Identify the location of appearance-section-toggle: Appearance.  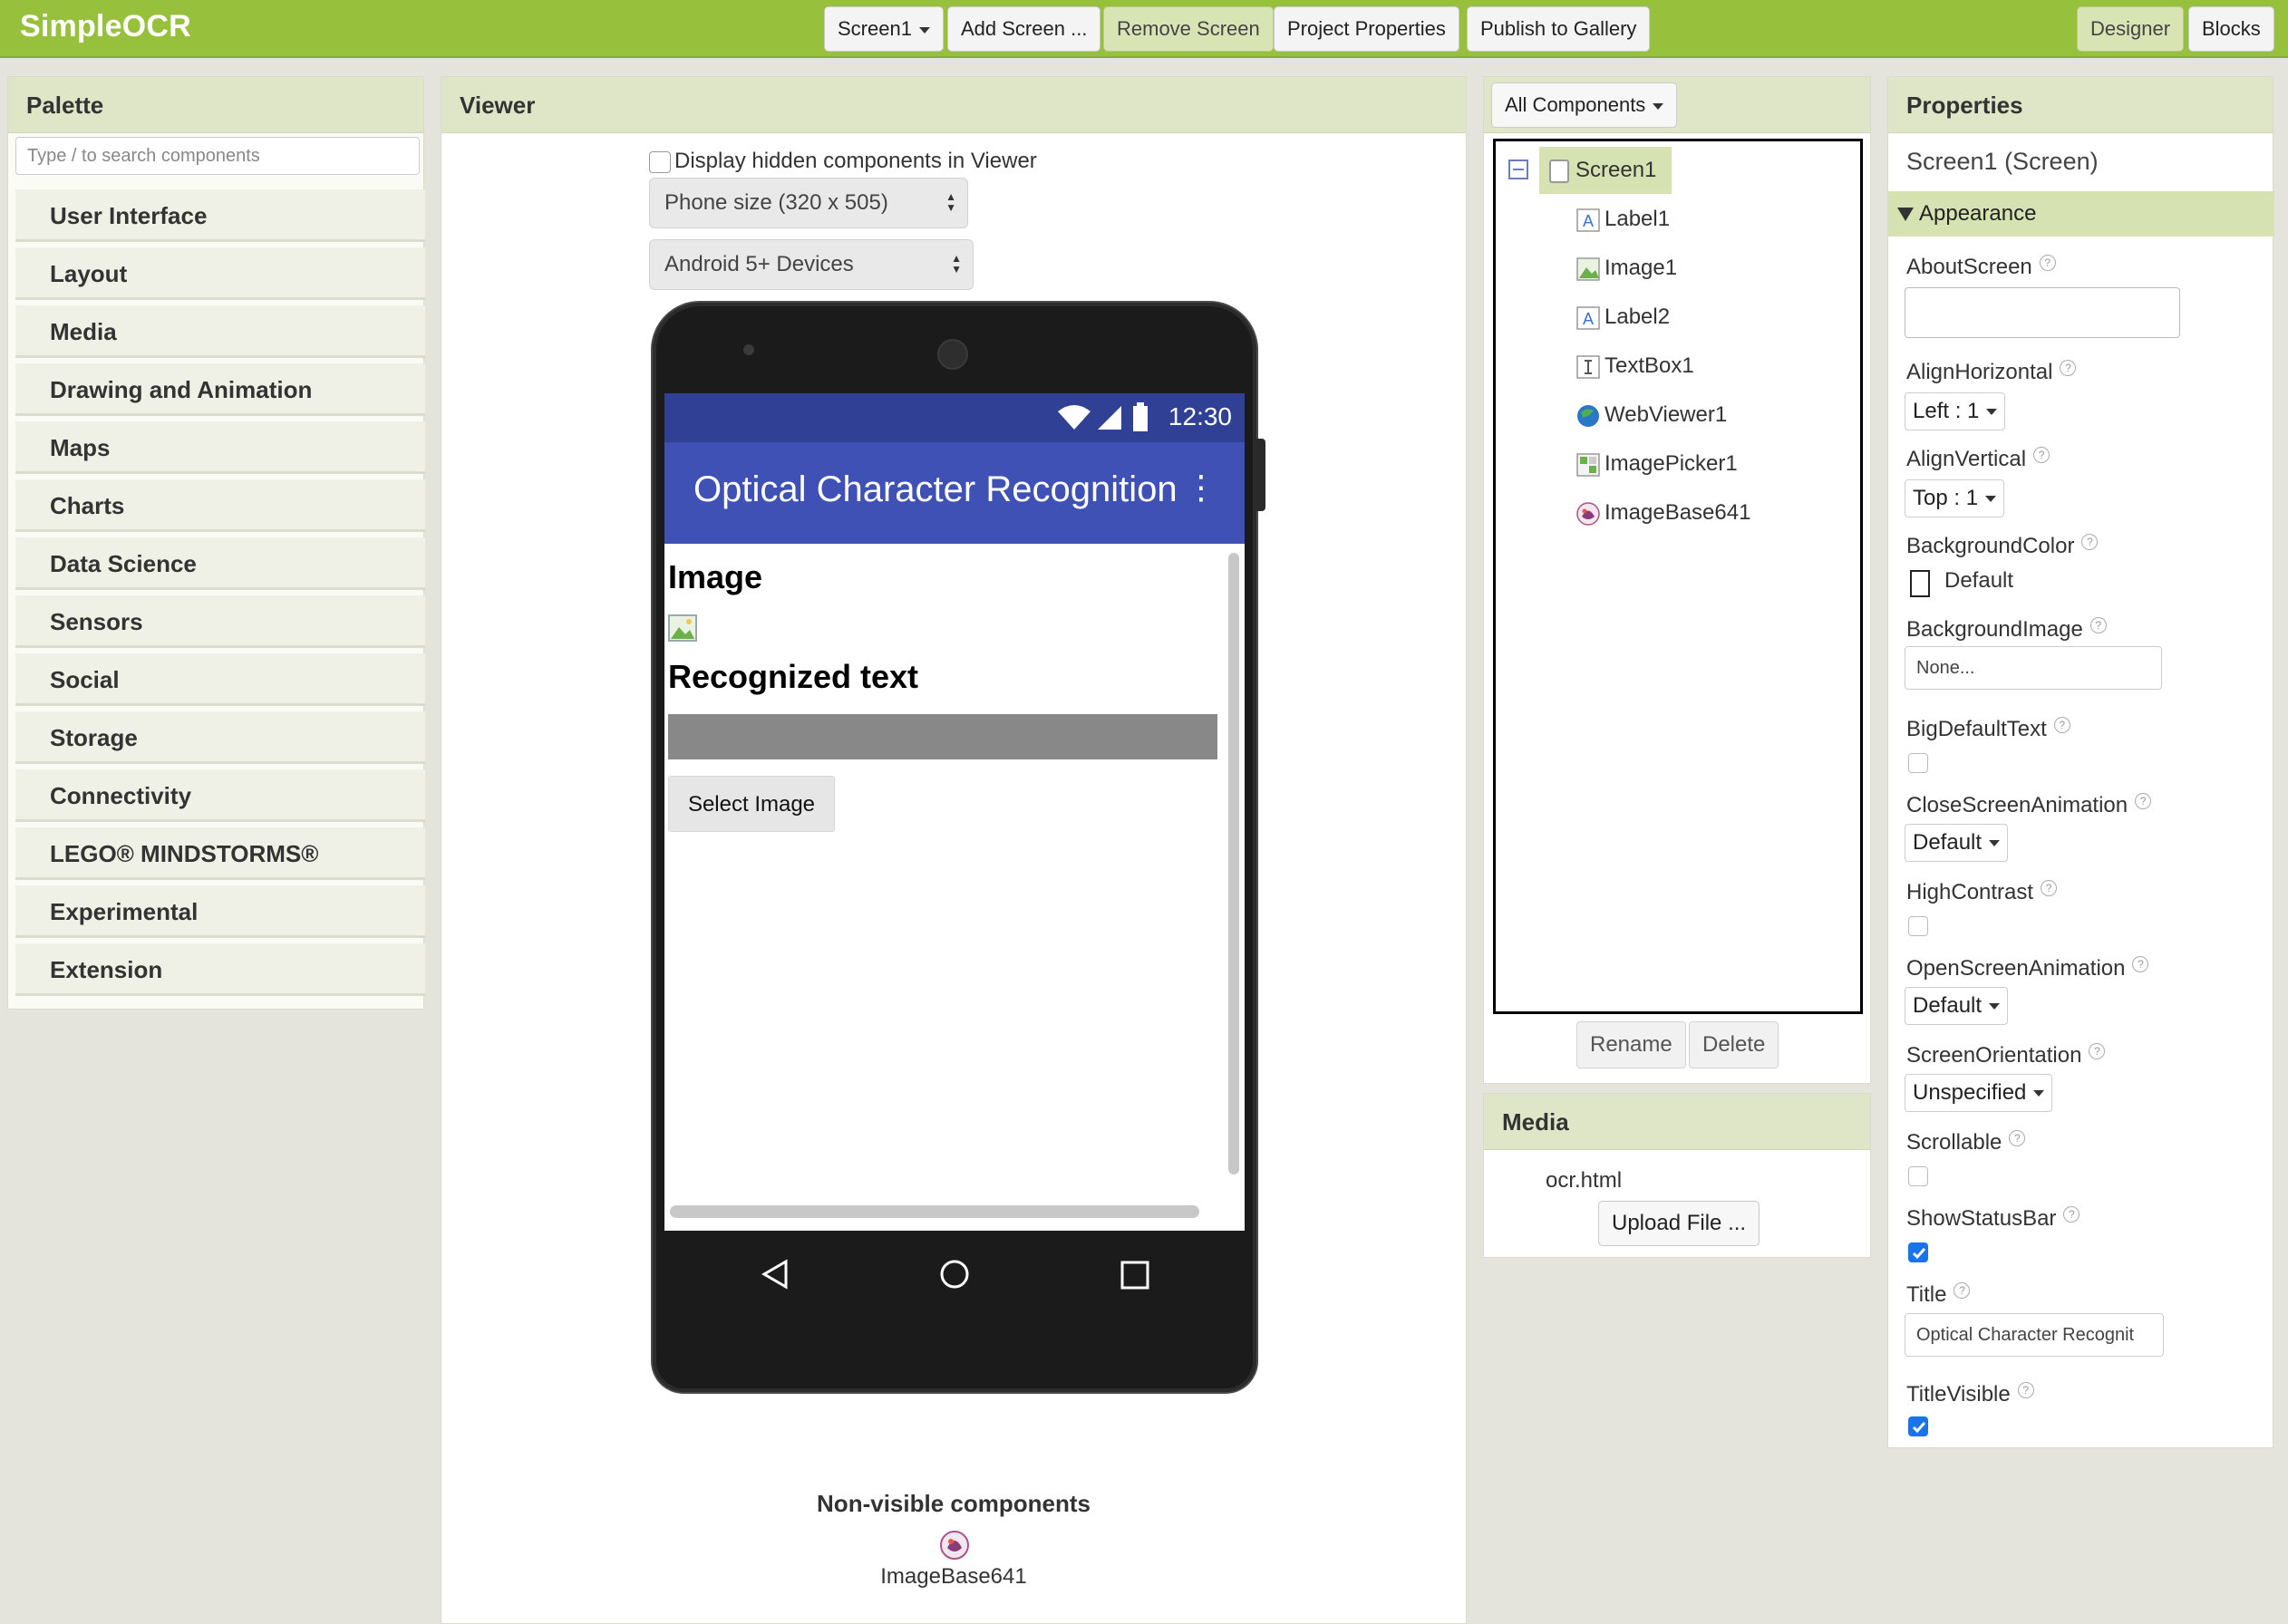
(2081, 214).